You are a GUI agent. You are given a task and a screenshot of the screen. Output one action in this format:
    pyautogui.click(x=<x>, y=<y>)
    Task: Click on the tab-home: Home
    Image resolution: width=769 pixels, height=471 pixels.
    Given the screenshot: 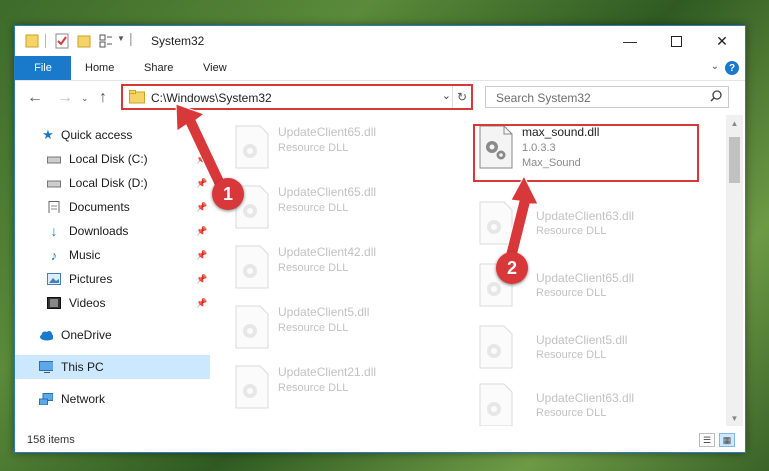 What is the action you would take?
    pyautogui.click(x=99, y=68)
    